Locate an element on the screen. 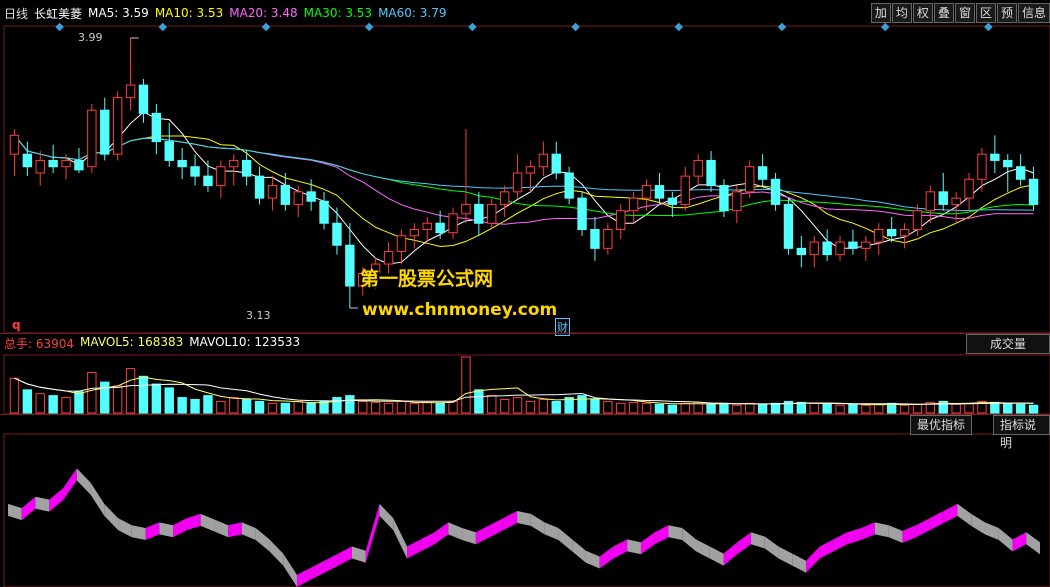 This screenshot has width=1050, height=587. low-price-label: 3.13 is located at coordinates (258, 315).